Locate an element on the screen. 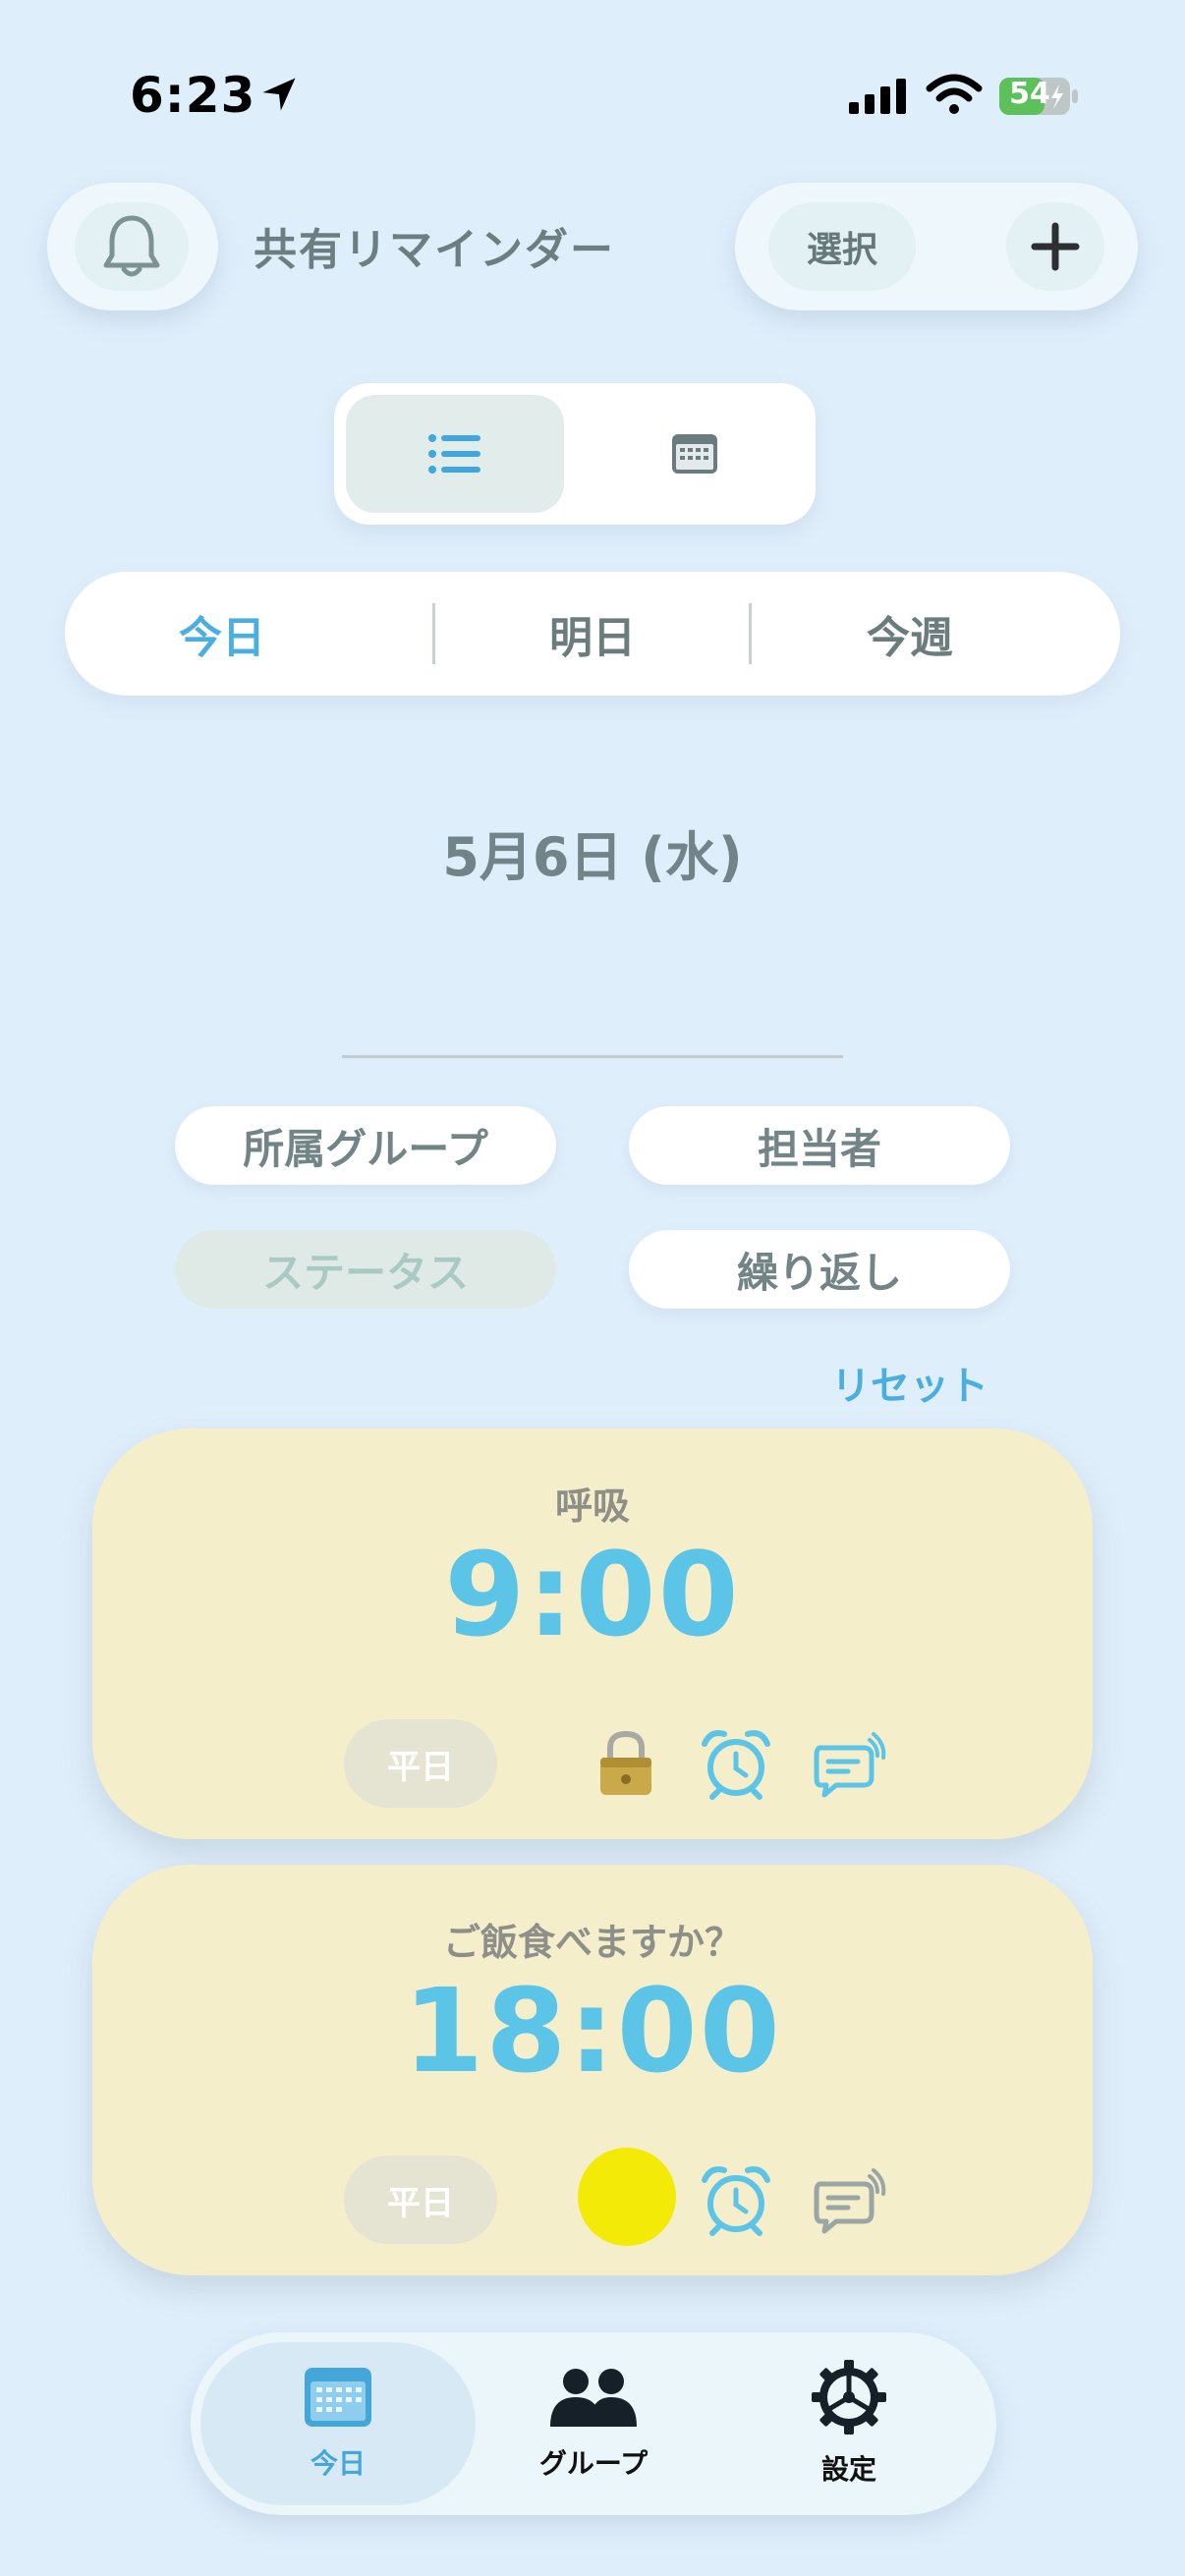  range-tabs: 今日 明日 今週 is located at coordinates (592, 634).